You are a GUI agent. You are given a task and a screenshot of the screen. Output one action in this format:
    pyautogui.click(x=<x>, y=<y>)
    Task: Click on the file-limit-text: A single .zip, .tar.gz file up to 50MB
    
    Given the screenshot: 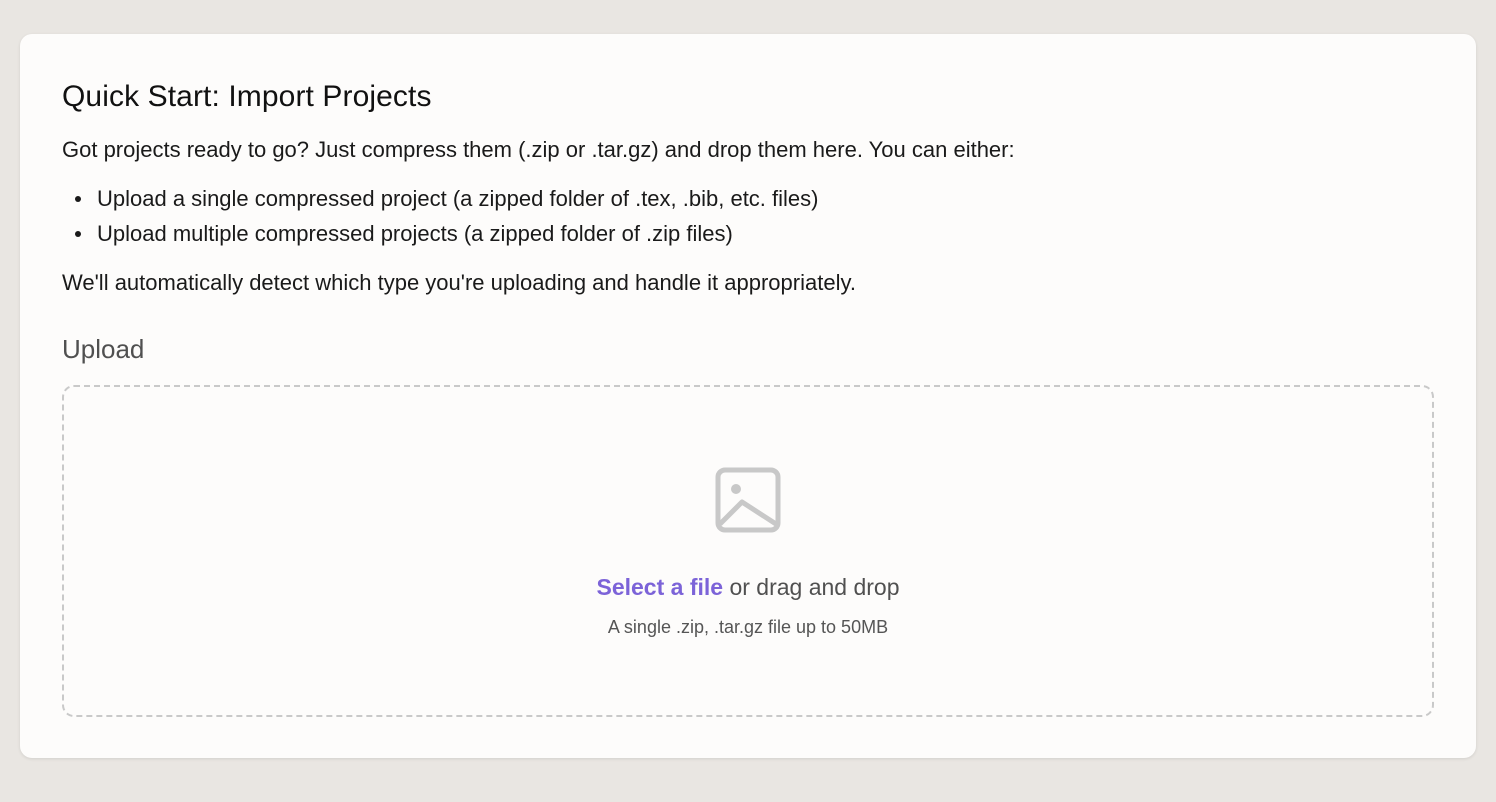 What is the action you would take?
    pyautogui.click(x=748, y=627)
    